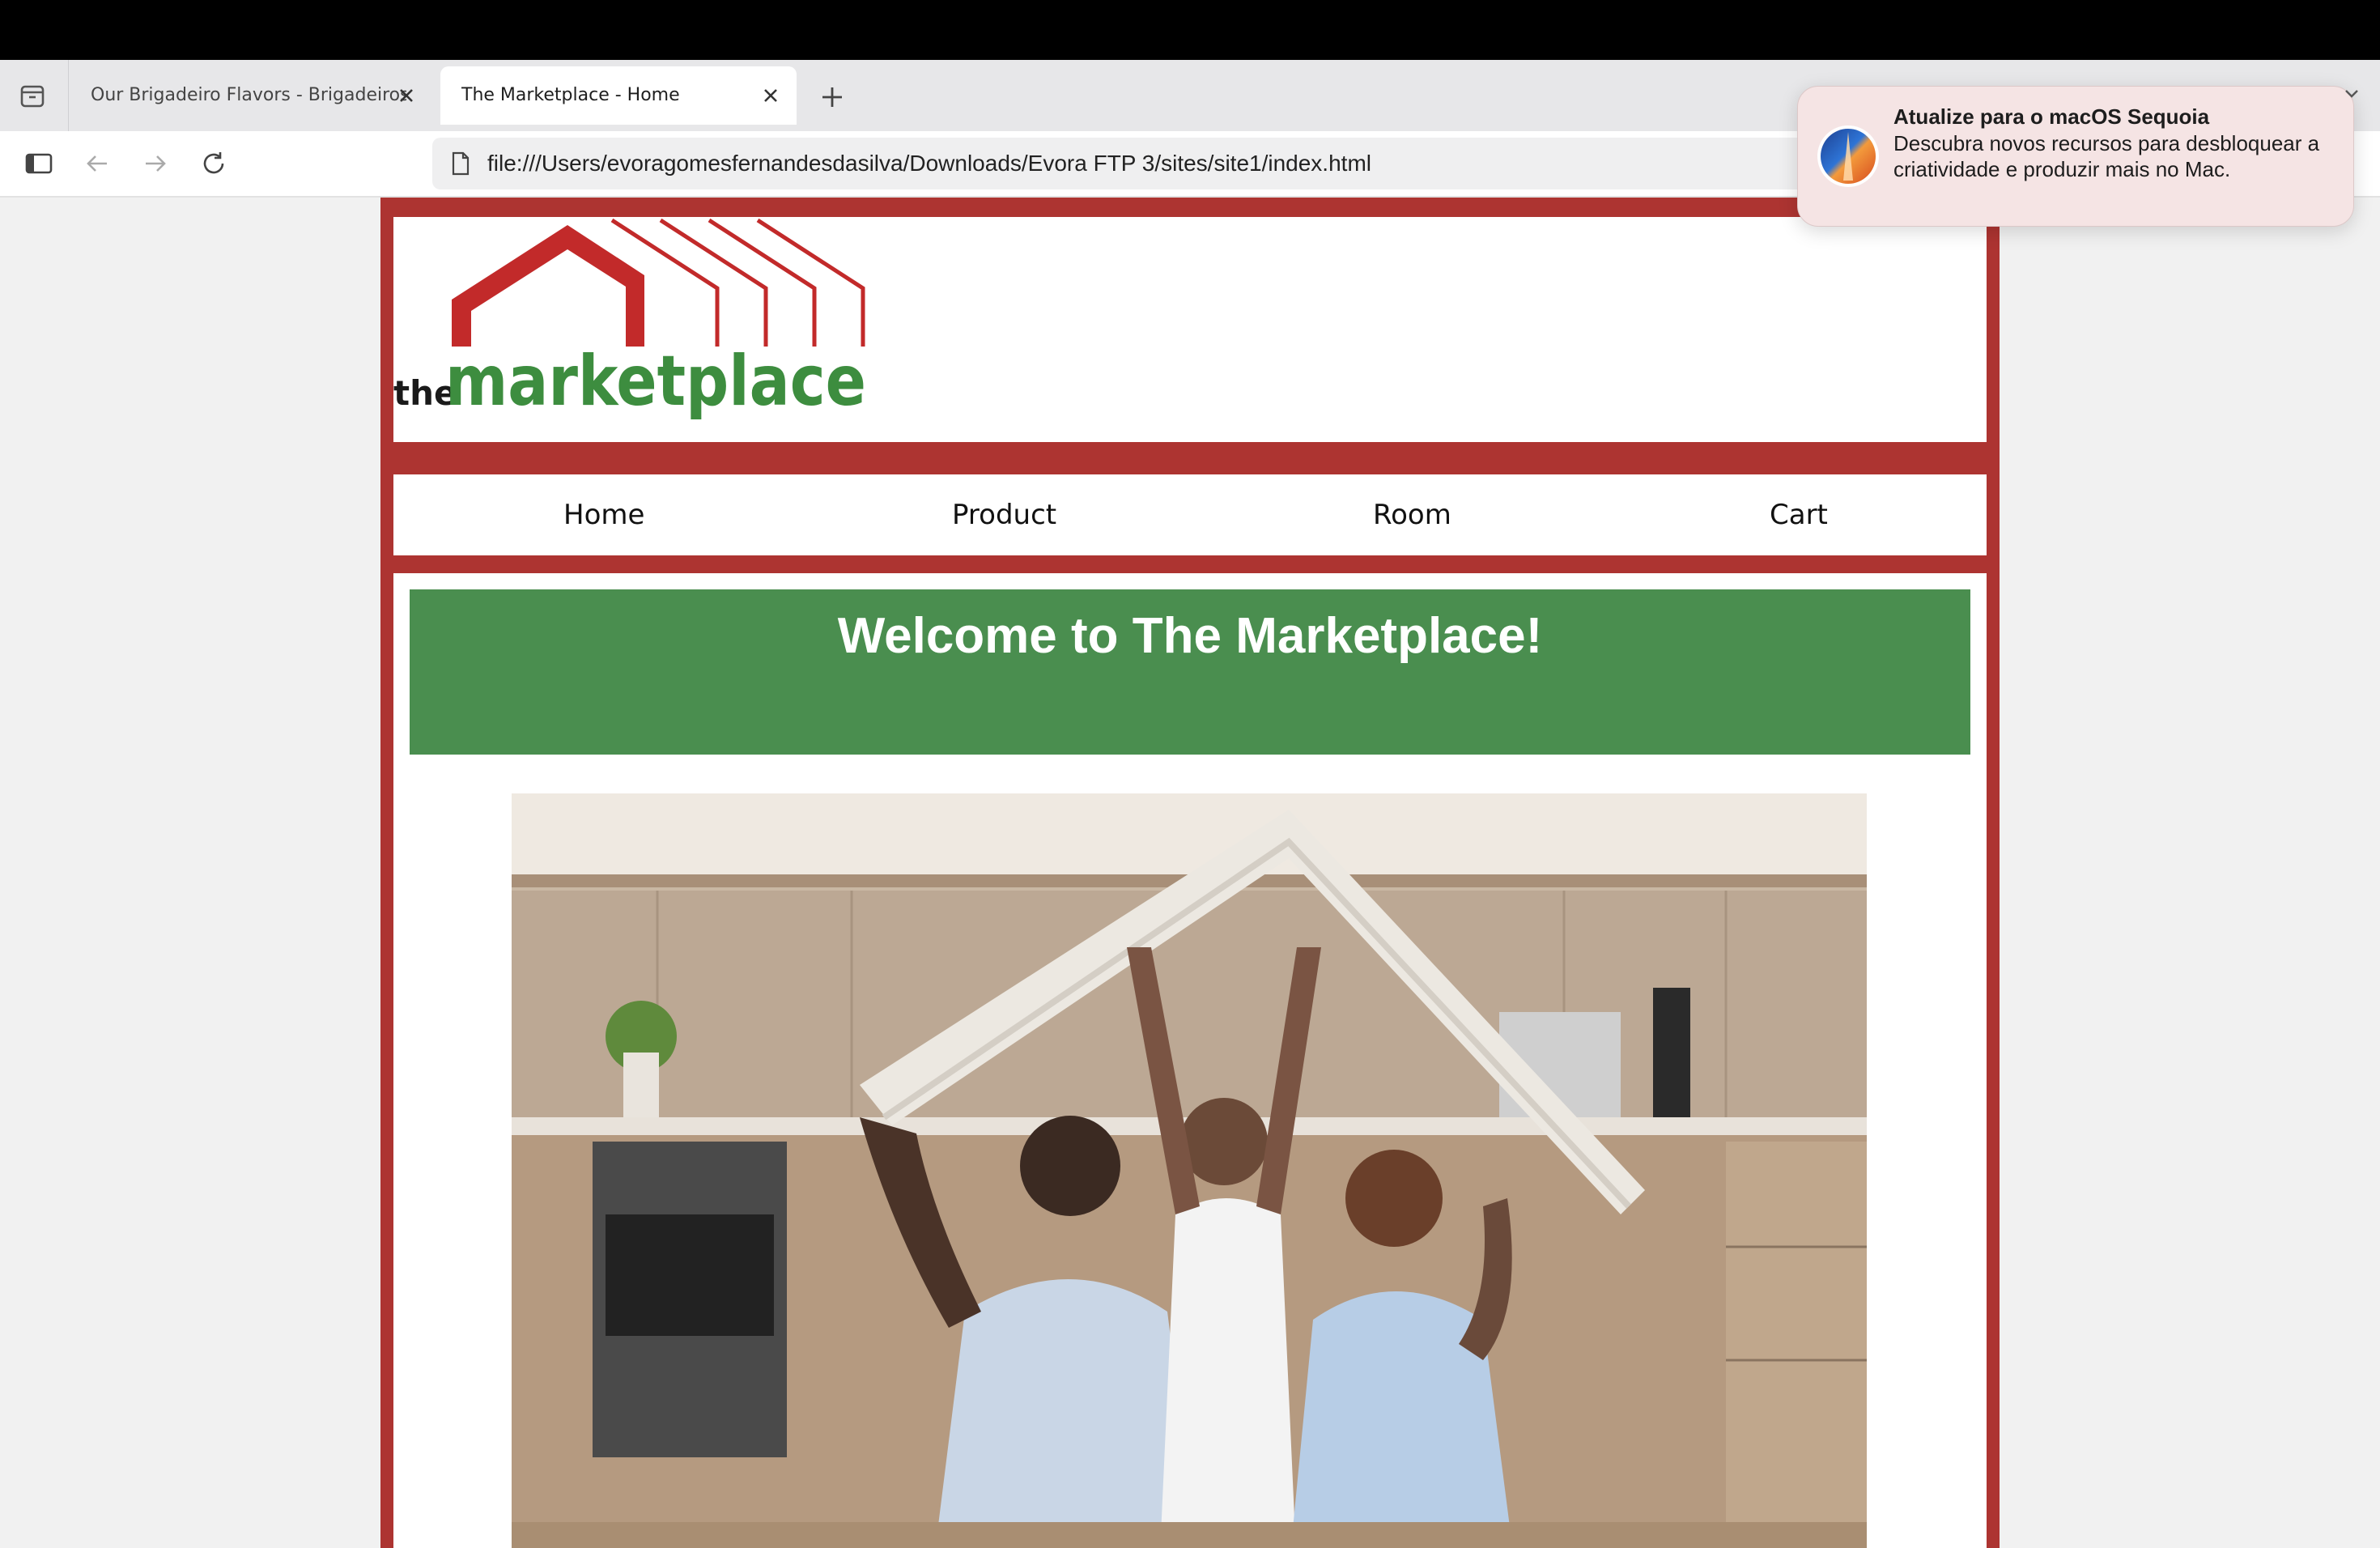  Describe the element at coordinates (461, 164) in the screenshot. I see `document-icon` at that location.